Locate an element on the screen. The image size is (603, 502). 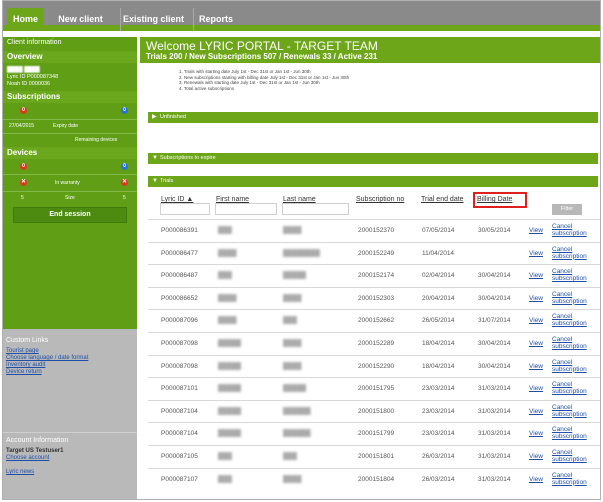
tab-new-client: New client is located at coordinates (80, 19).